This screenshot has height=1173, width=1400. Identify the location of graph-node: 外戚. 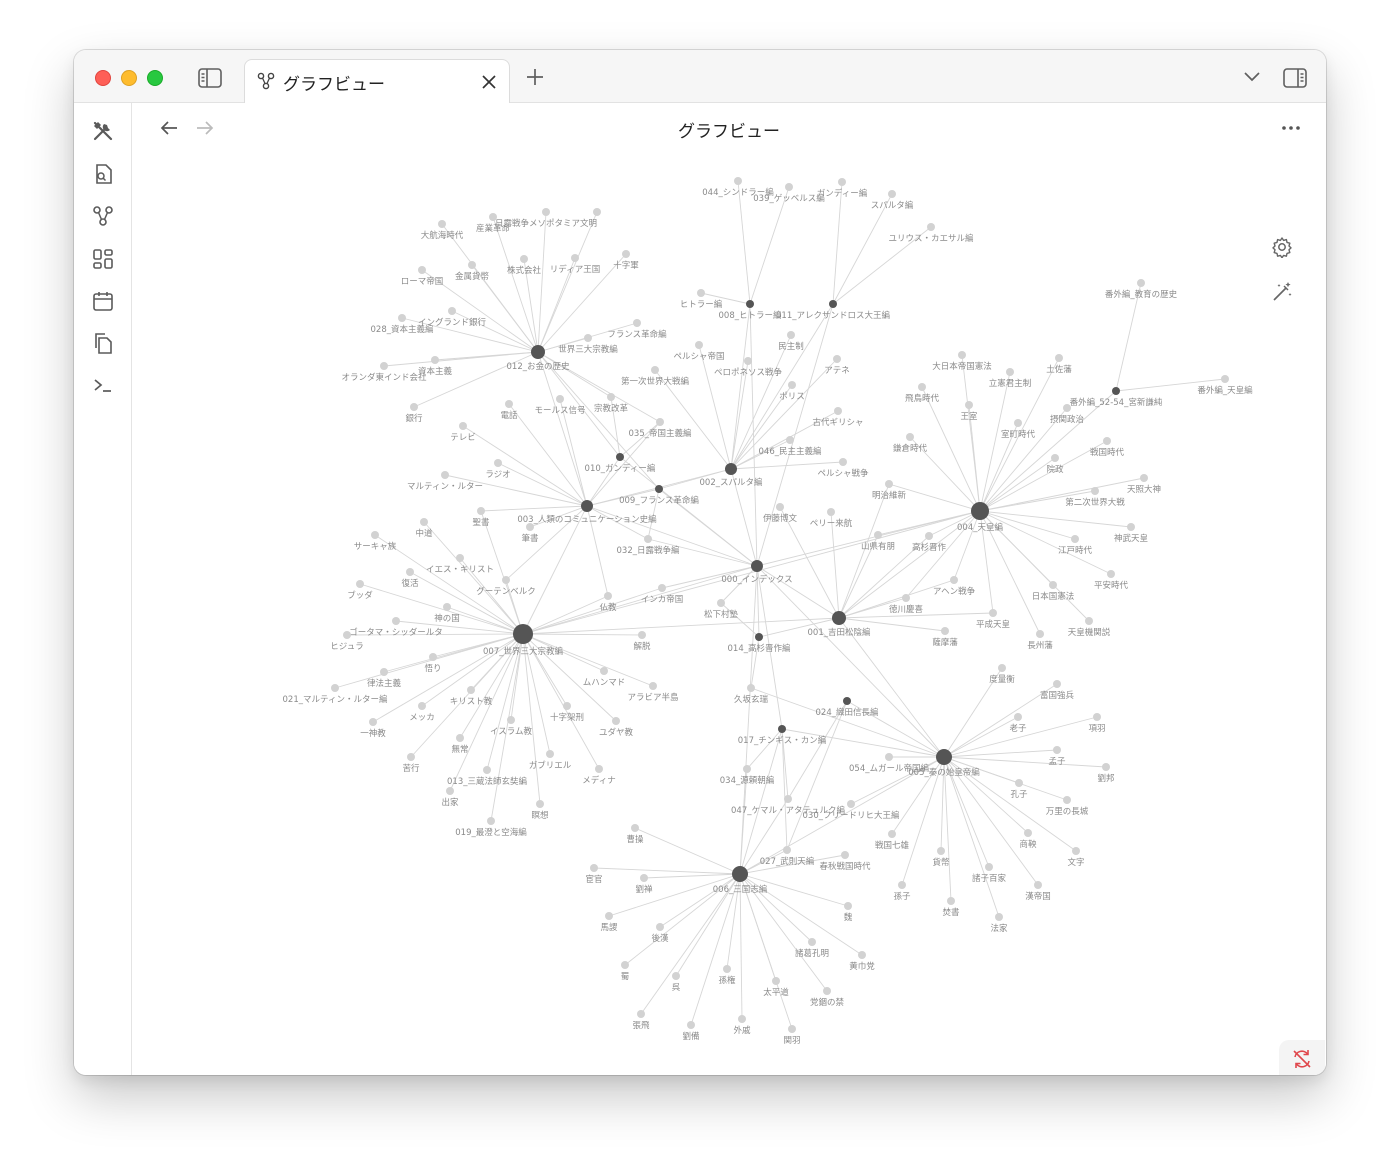
(742, 1025).